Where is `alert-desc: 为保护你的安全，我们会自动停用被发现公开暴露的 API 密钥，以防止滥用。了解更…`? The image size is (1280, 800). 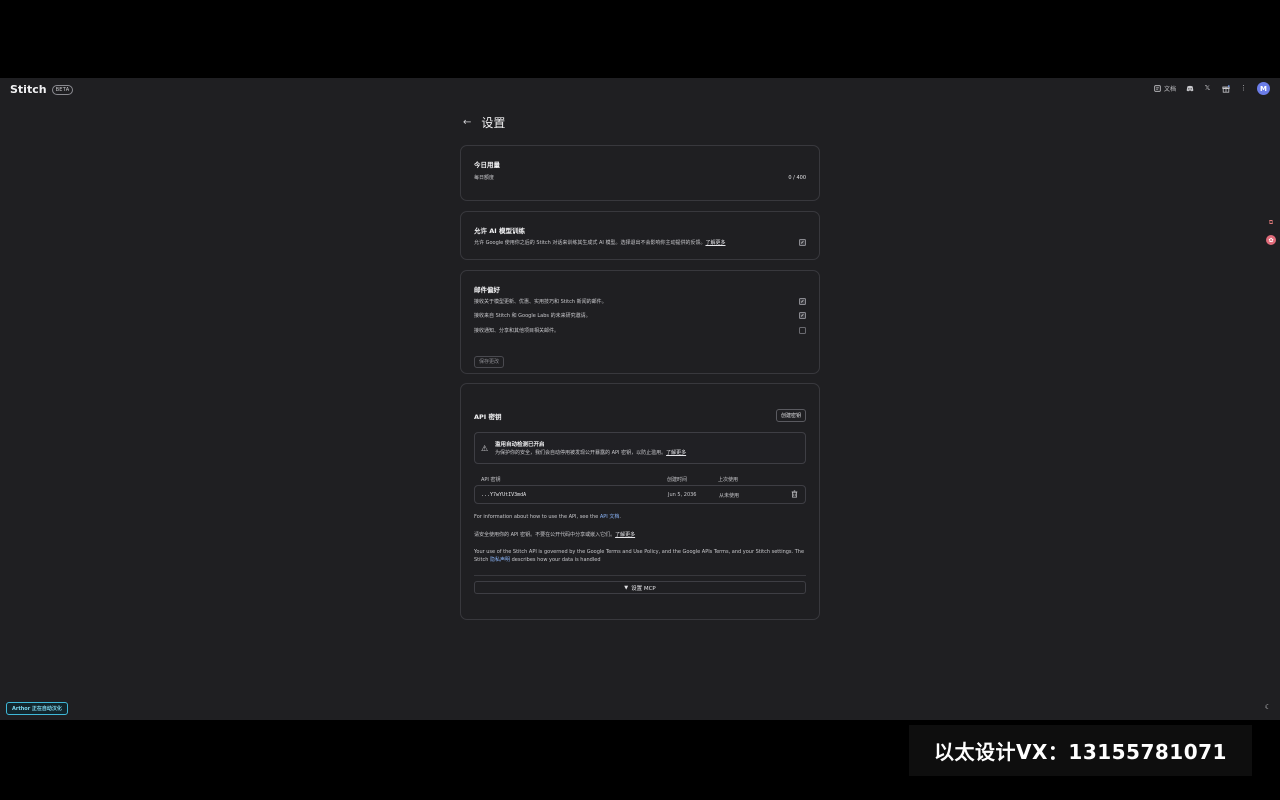
alert-desc: 为保护你的安全，我们会自动停用被发现公开暴露的 API 密钥，以防止滥用。了解更… is located at coordinates (590, 452).